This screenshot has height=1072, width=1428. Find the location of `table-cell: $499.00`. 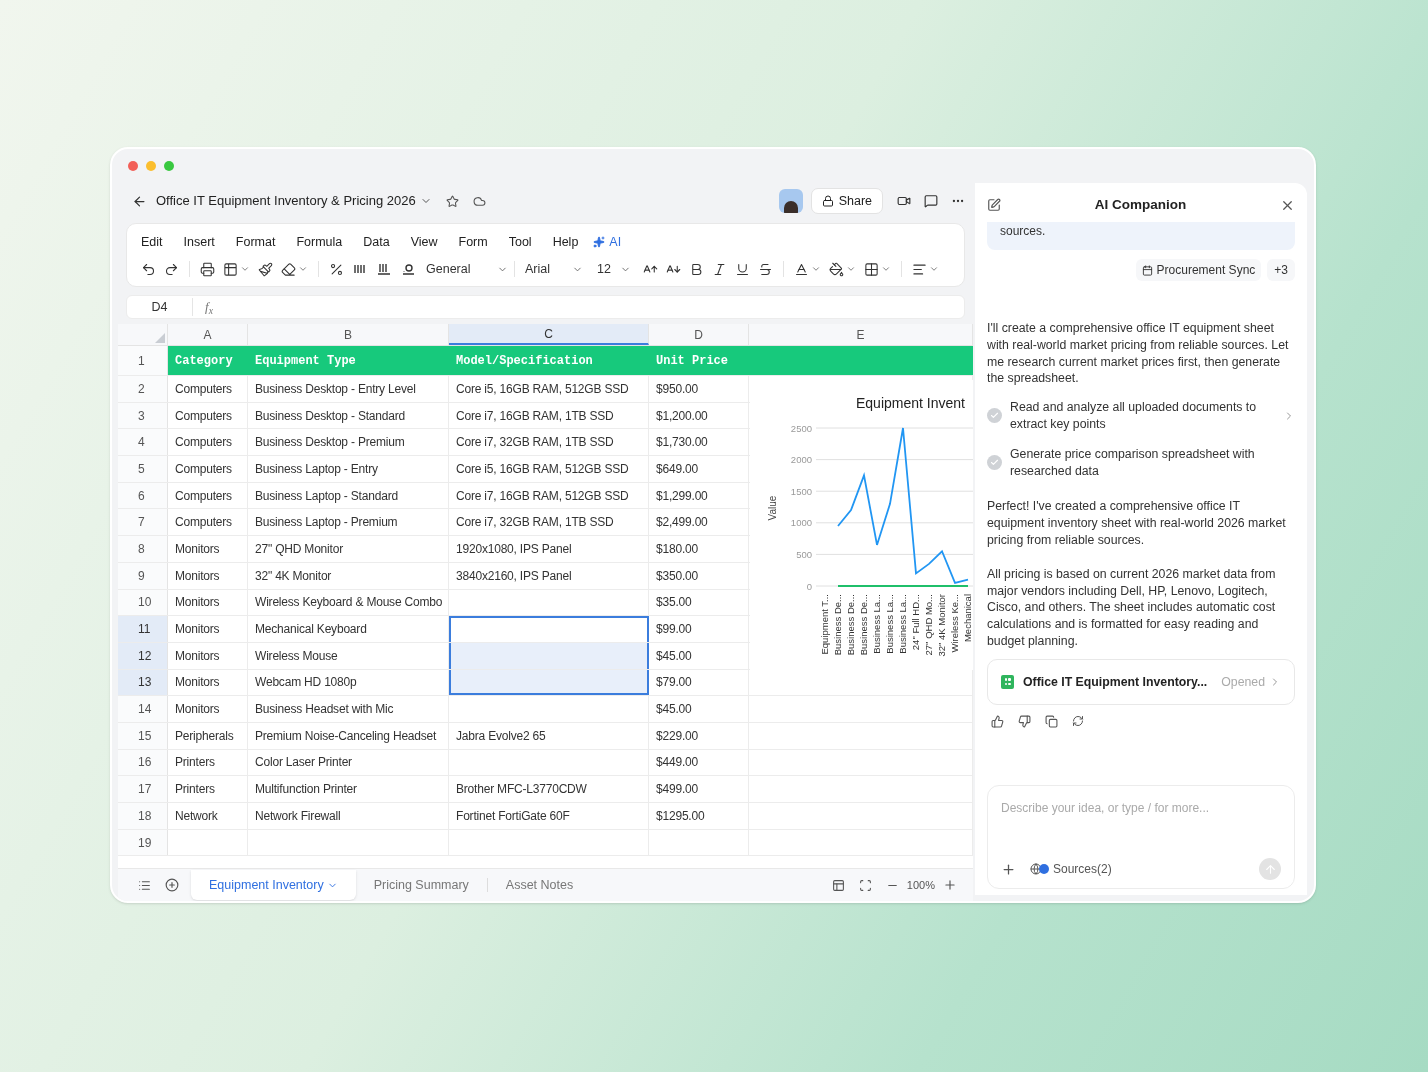

table-cell: $499.00 is located at coordinates (699, 789).